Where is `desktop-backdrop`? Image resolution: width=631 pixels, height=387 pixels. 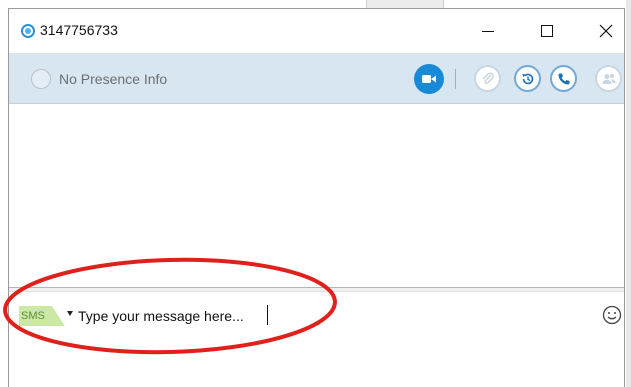
desktop-backdrop is located at coordinates (628, 193).